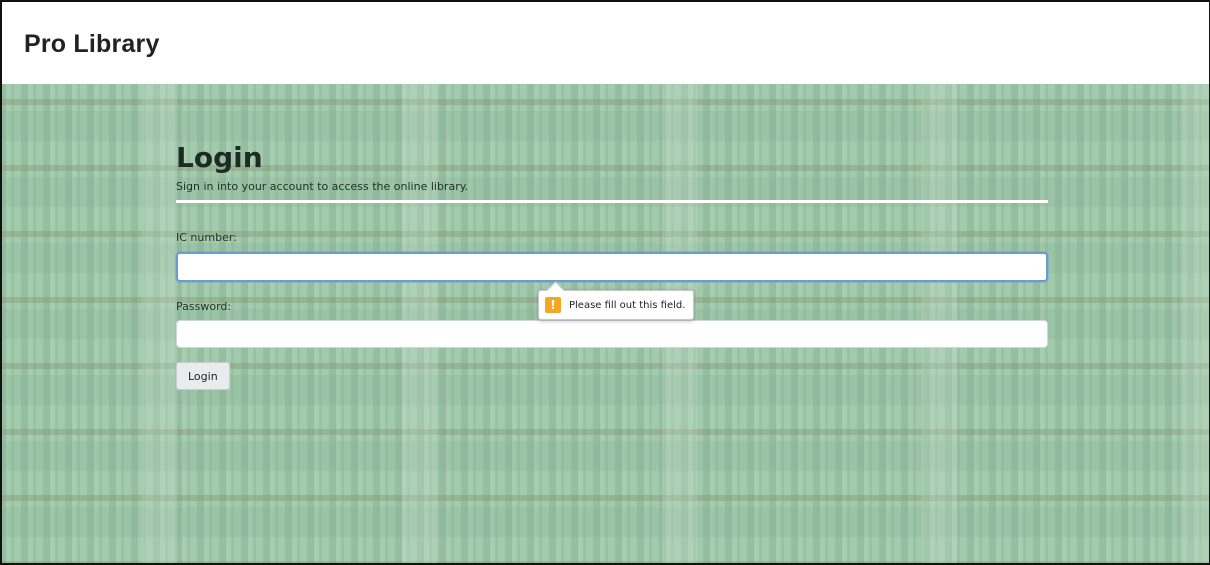  Describe the element at coordinates (612, 201) in the screenshot. I see `divider` at that location.